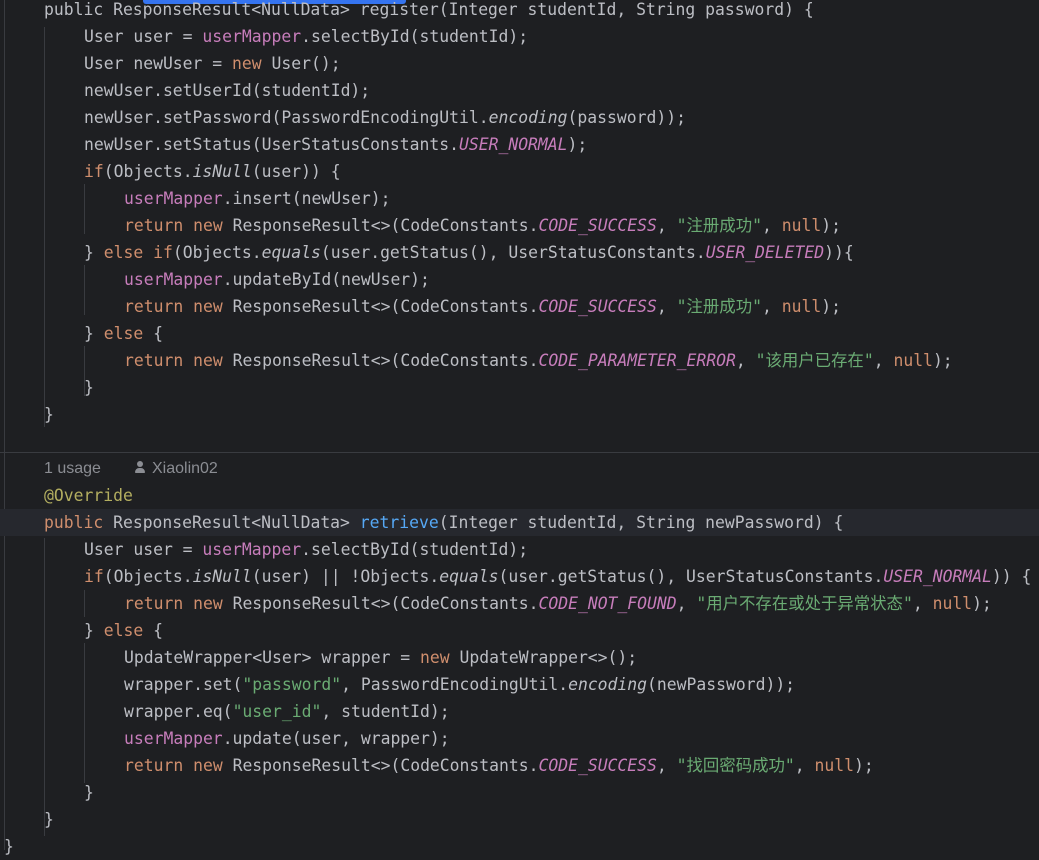 This screenshot has height=860, width=1039. I want to click on keyword-token: public, so click(74, 522).